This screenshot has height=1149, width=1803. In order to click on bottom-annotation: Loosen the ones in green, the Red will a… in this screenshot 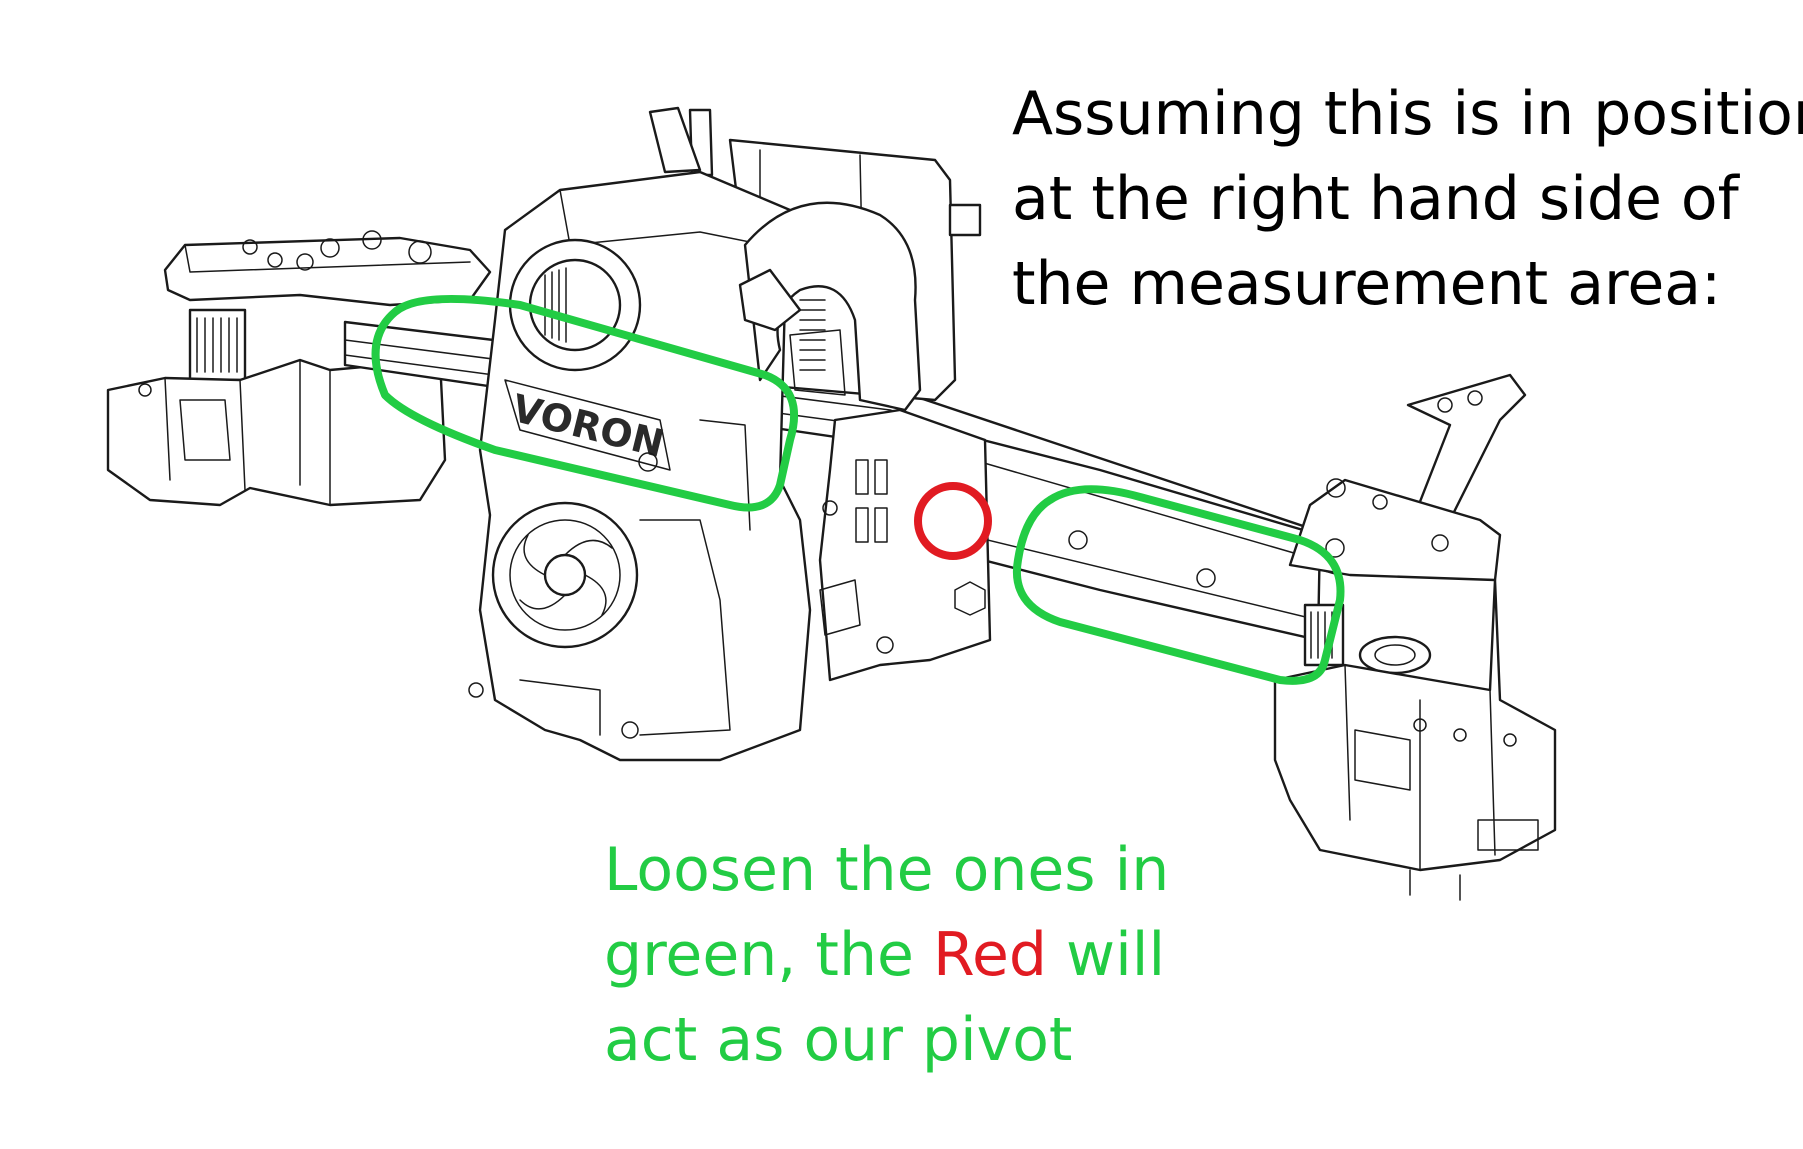, I will do `click(886, 955)`.